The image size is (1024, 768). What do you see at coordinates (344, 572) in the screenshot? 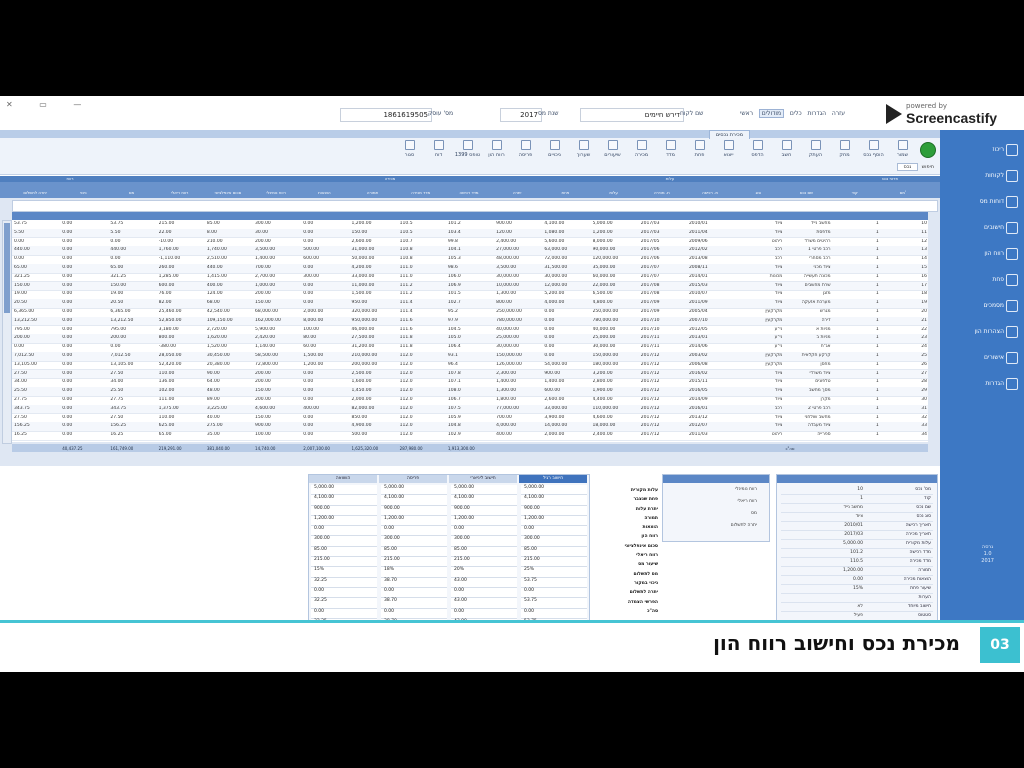
I see `compare-cell: 15%` at bounding box center [344, 572].